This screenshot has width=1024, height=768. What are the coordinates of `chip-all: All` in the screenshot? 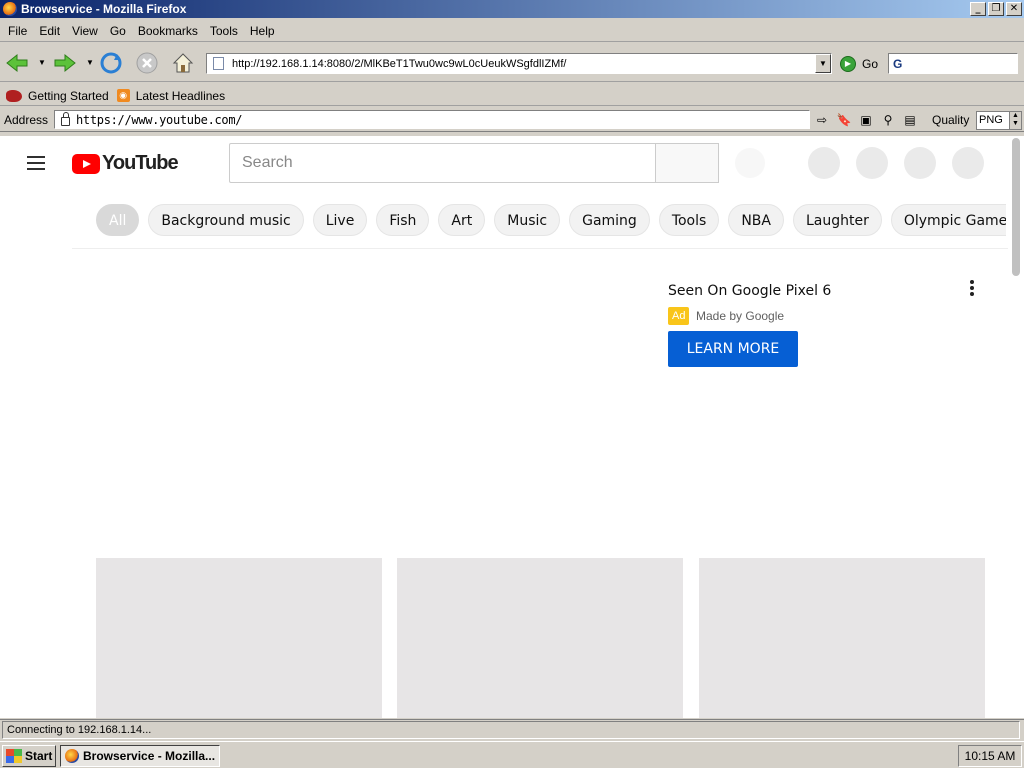 It's located at (118, 220).